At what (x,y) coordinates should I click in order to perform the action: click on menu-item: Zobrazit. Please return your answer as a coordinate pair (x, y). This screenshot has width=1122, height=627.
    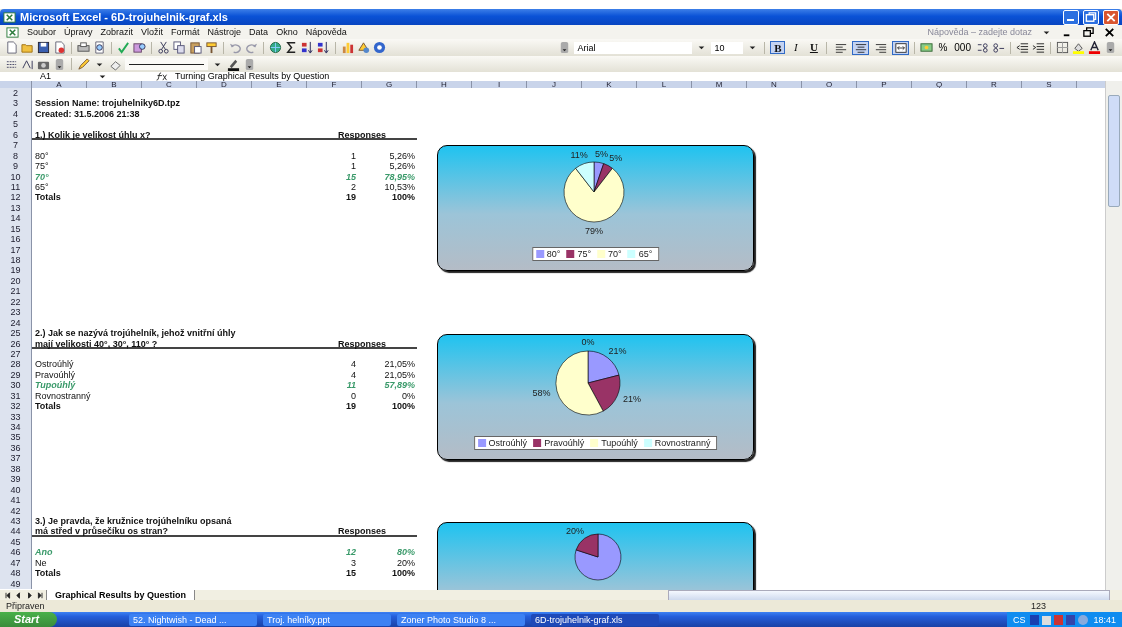
    Looking at the image, I should click on (117, 32).